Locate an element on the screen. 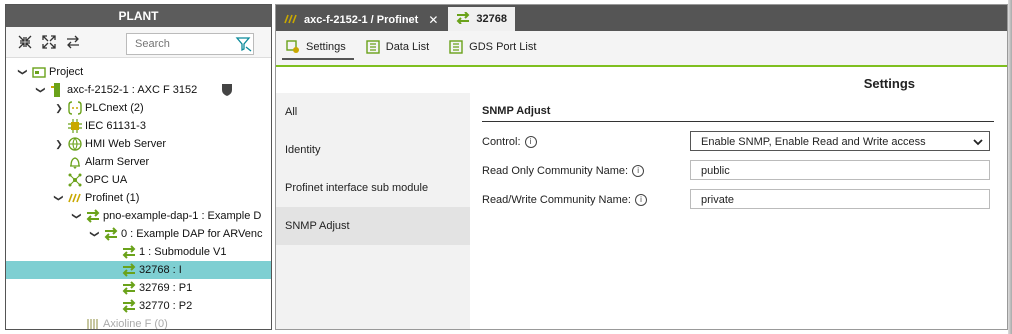 The image size is (1012, 334). tab-settings: Settings is located at coordinates (318, 48).